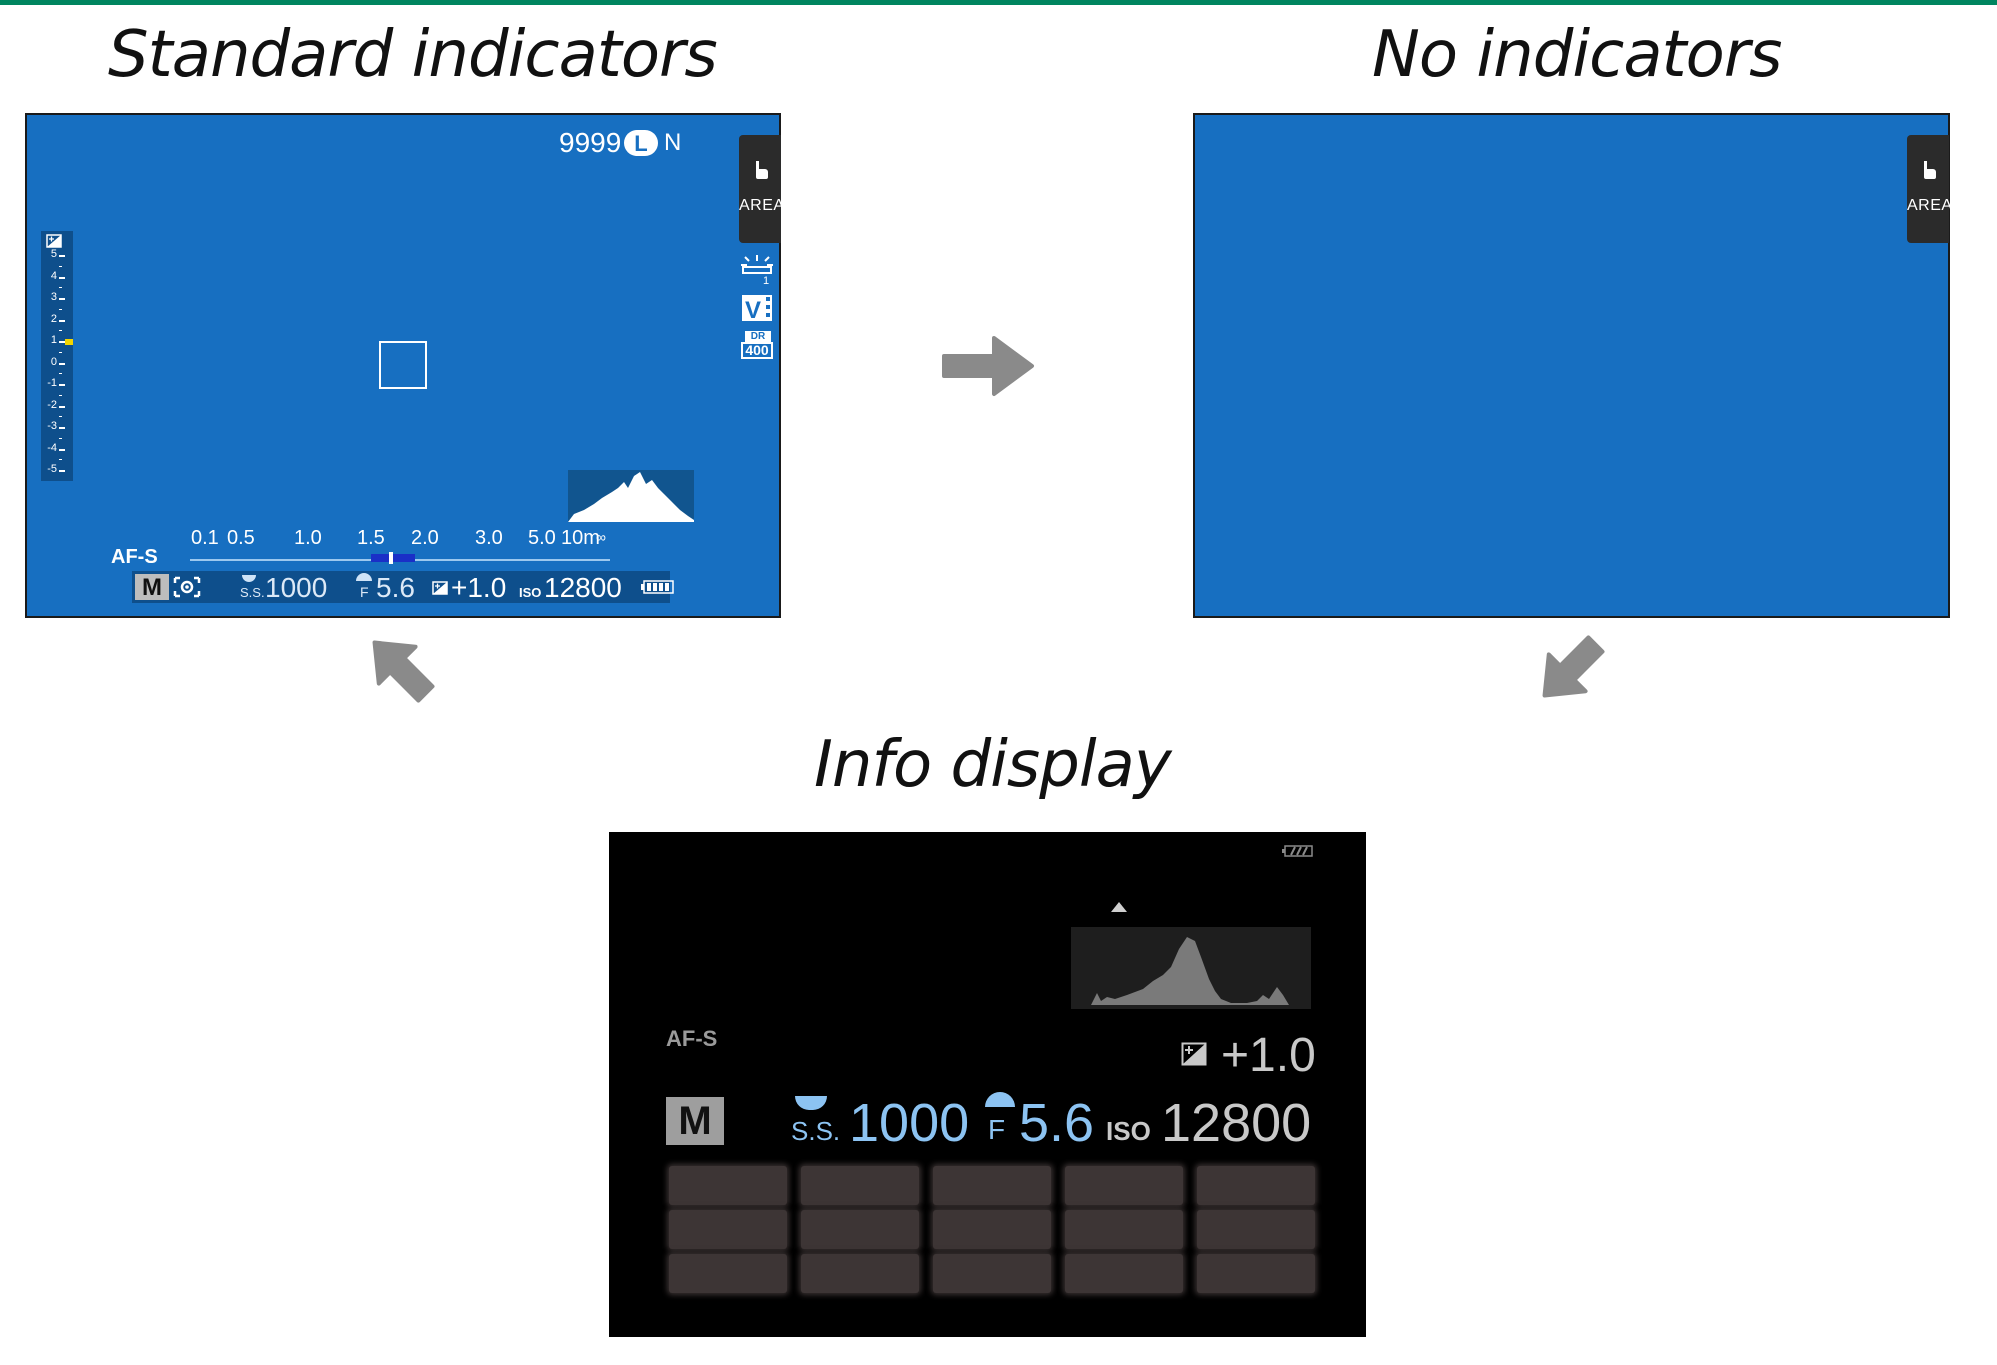  What do you see at coordinates (860, 1229) in the screenshot?
I see `function-button-r2-c2` at bounding box center [860, 1229].